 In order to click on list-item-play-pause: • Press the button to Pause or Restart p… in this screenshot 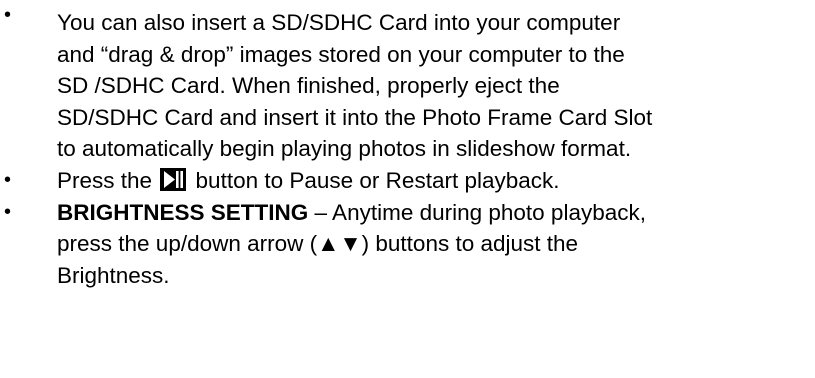, I will do `click(407, 181)`.